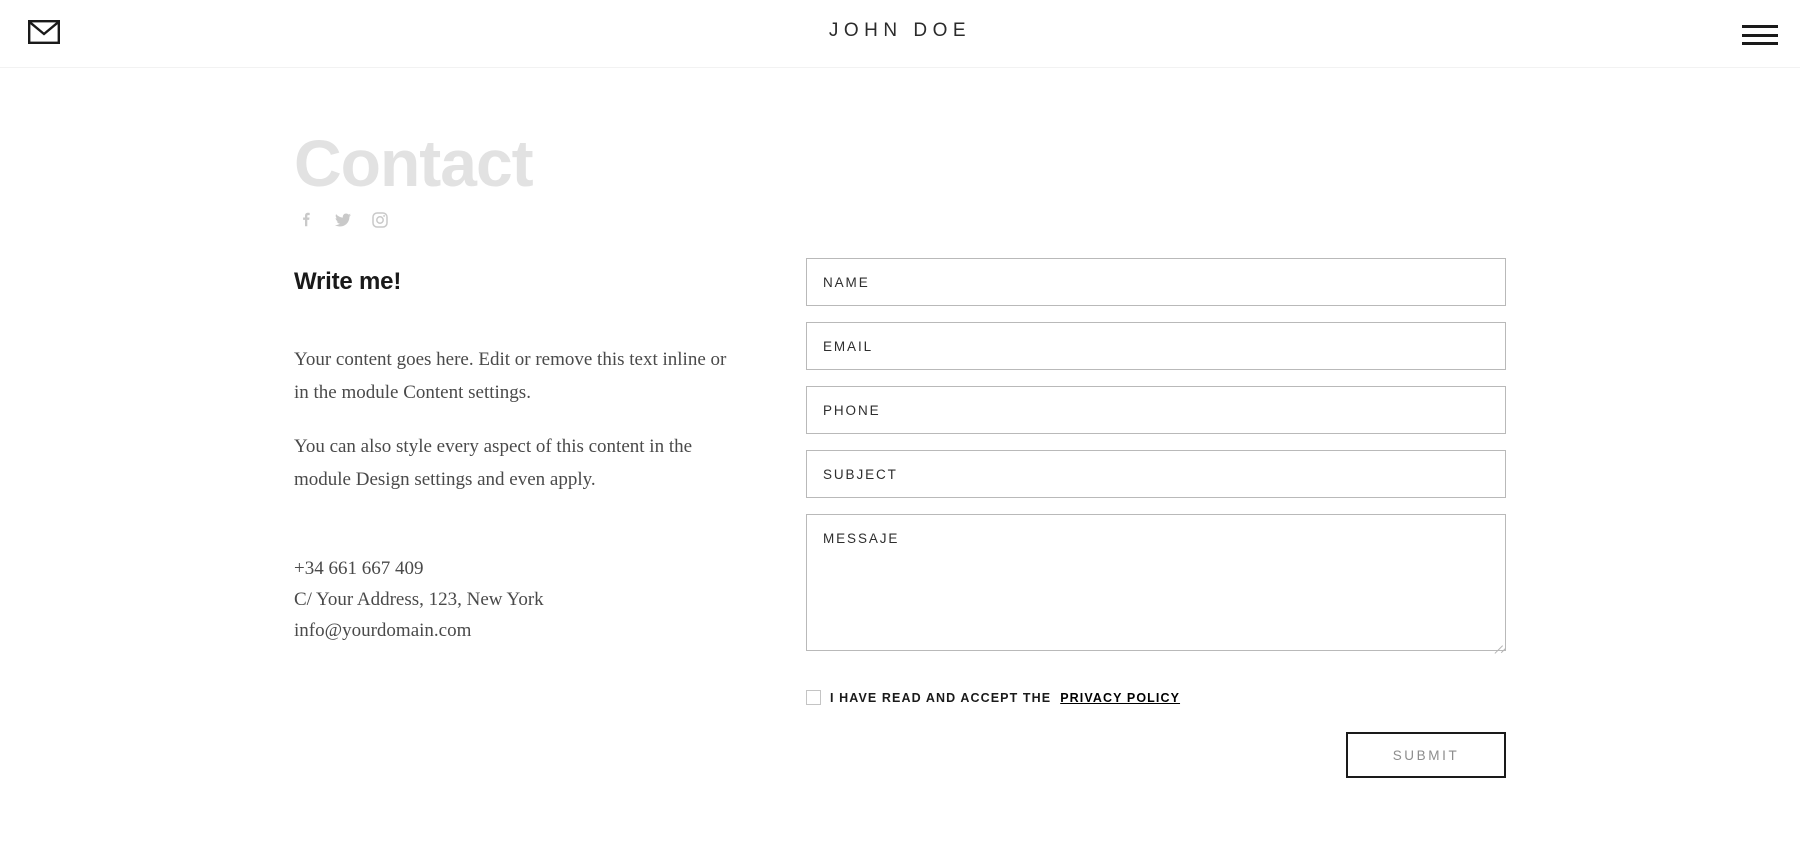 The width and height of the screenshot is (1800, 847). Describe the element at coordinates (1156, 755) in the screenshot. I see `submit-row: SUBMIT` at that location.